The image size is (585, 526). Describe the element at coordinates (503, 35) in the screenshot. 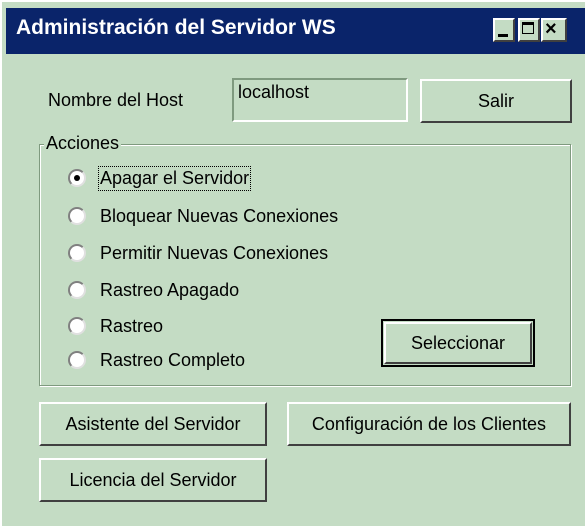

I see `minimize-icon` at that location.